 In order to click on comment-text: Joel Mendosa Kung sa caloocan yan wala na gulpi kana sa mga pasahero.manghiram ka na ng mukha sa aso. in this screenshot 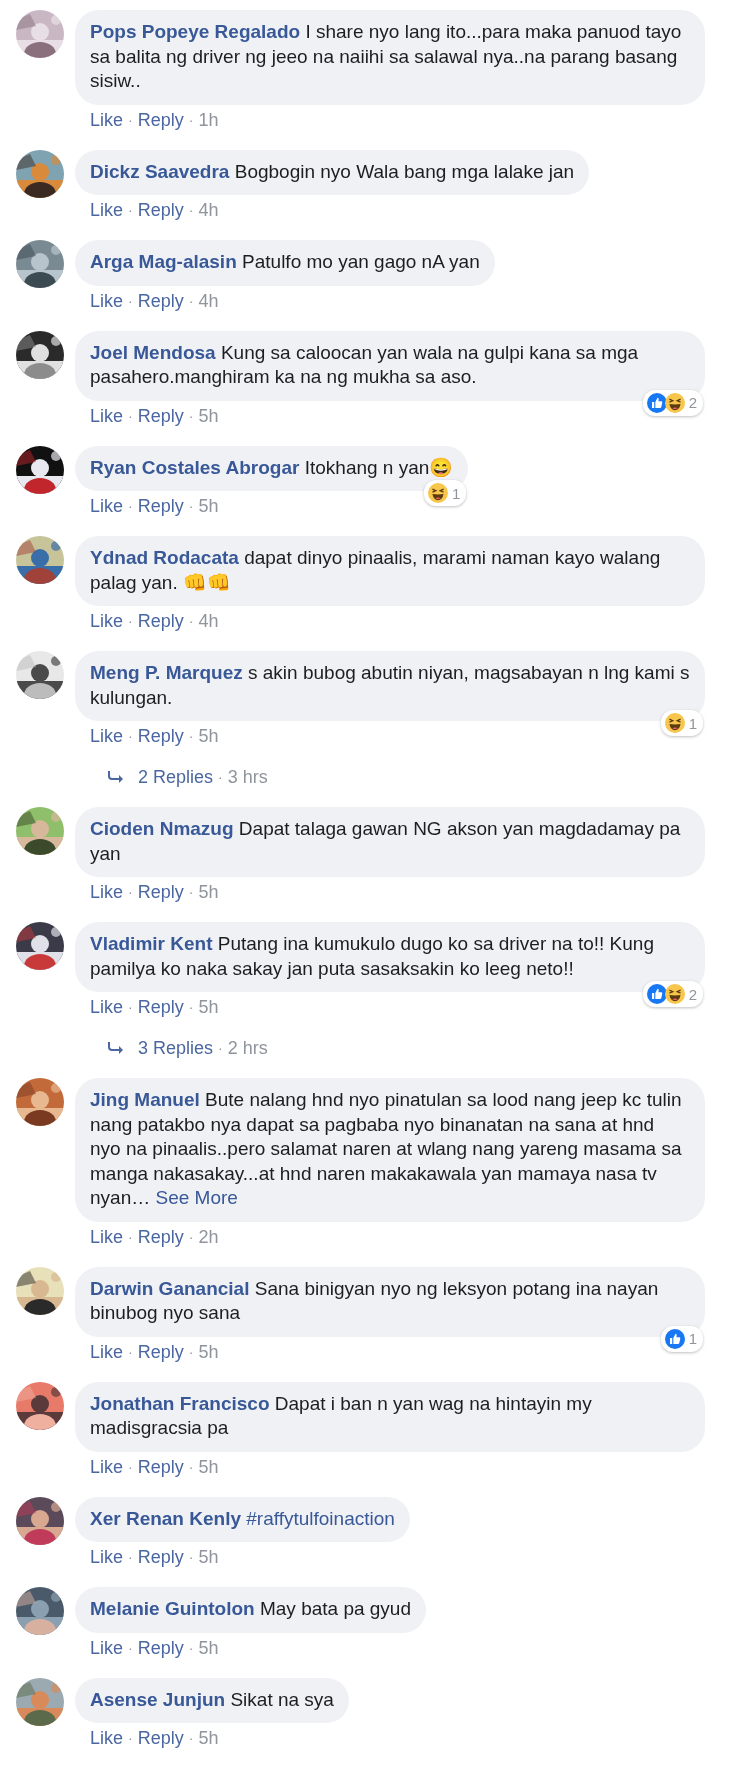, I will do `click(365, 364)`.